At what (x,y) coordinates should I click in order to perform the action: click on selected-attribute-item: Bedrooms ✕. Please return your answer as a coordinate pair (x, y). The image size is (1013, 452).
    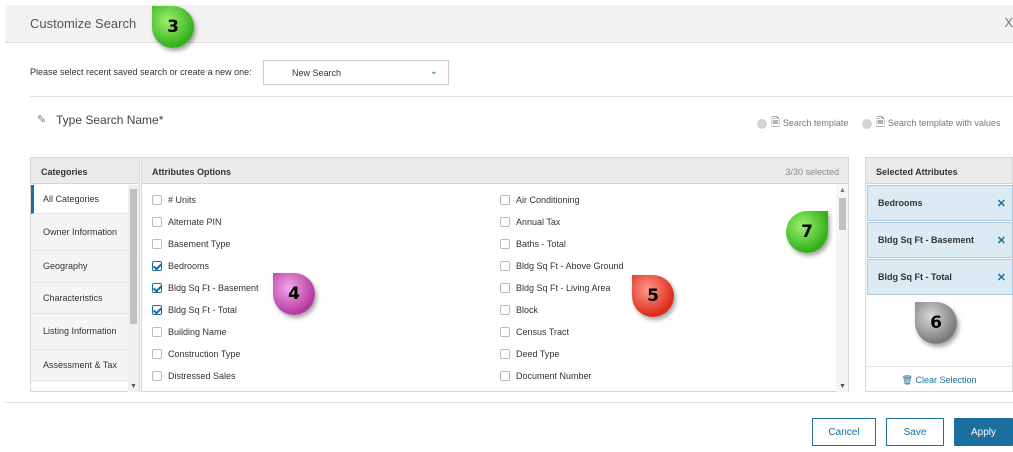
    Looking at the image, I should click on (940, 203).